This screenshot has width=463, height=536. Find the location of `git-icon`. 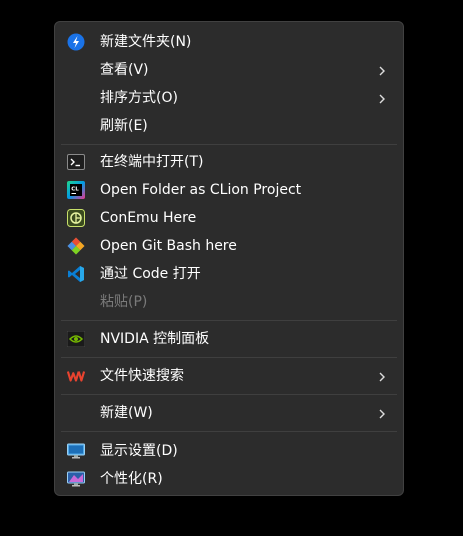

git-icon is located at coordinates (76, 246).